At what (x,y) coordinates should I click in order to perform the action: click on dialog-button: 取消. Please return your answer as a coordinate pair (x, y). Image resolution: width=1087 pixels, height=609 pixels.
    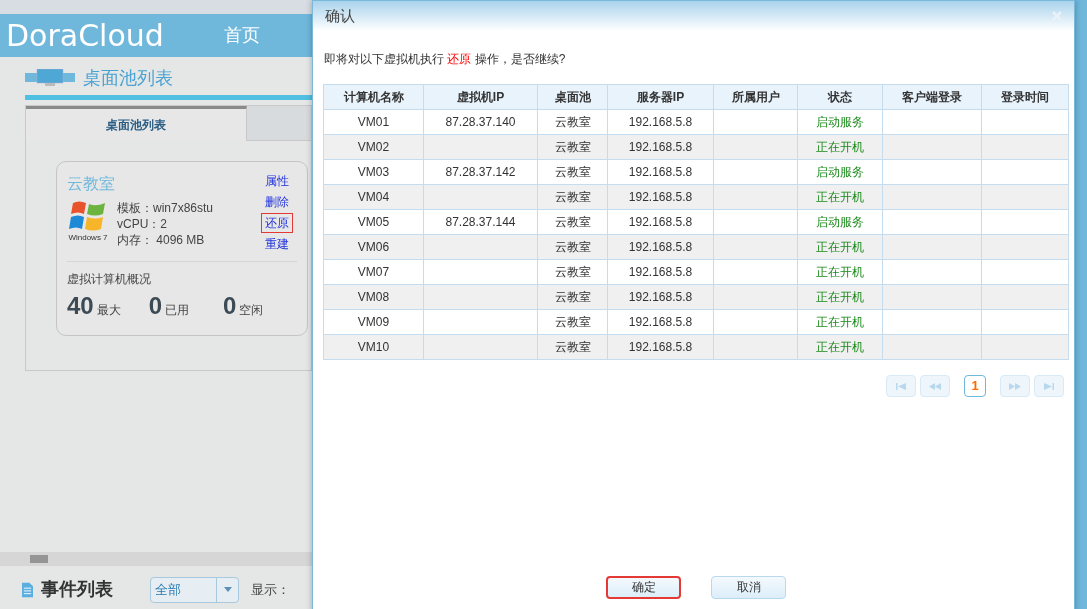
    Looking at the image, I should click on (748, 587).